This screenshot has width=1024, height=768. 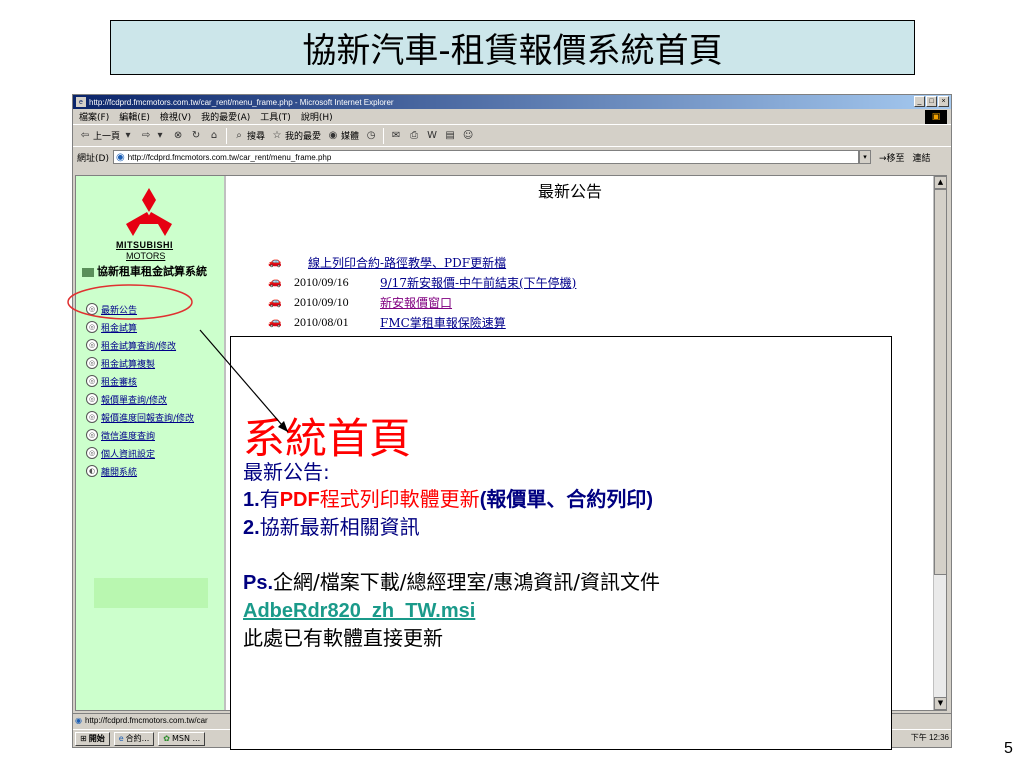 What do you see at coordinates (140, 417) in the screenshot?
I see `nav-item-progress-query: ◎ 報價進度回報查詢/修改` at bounding box center [140, 417].